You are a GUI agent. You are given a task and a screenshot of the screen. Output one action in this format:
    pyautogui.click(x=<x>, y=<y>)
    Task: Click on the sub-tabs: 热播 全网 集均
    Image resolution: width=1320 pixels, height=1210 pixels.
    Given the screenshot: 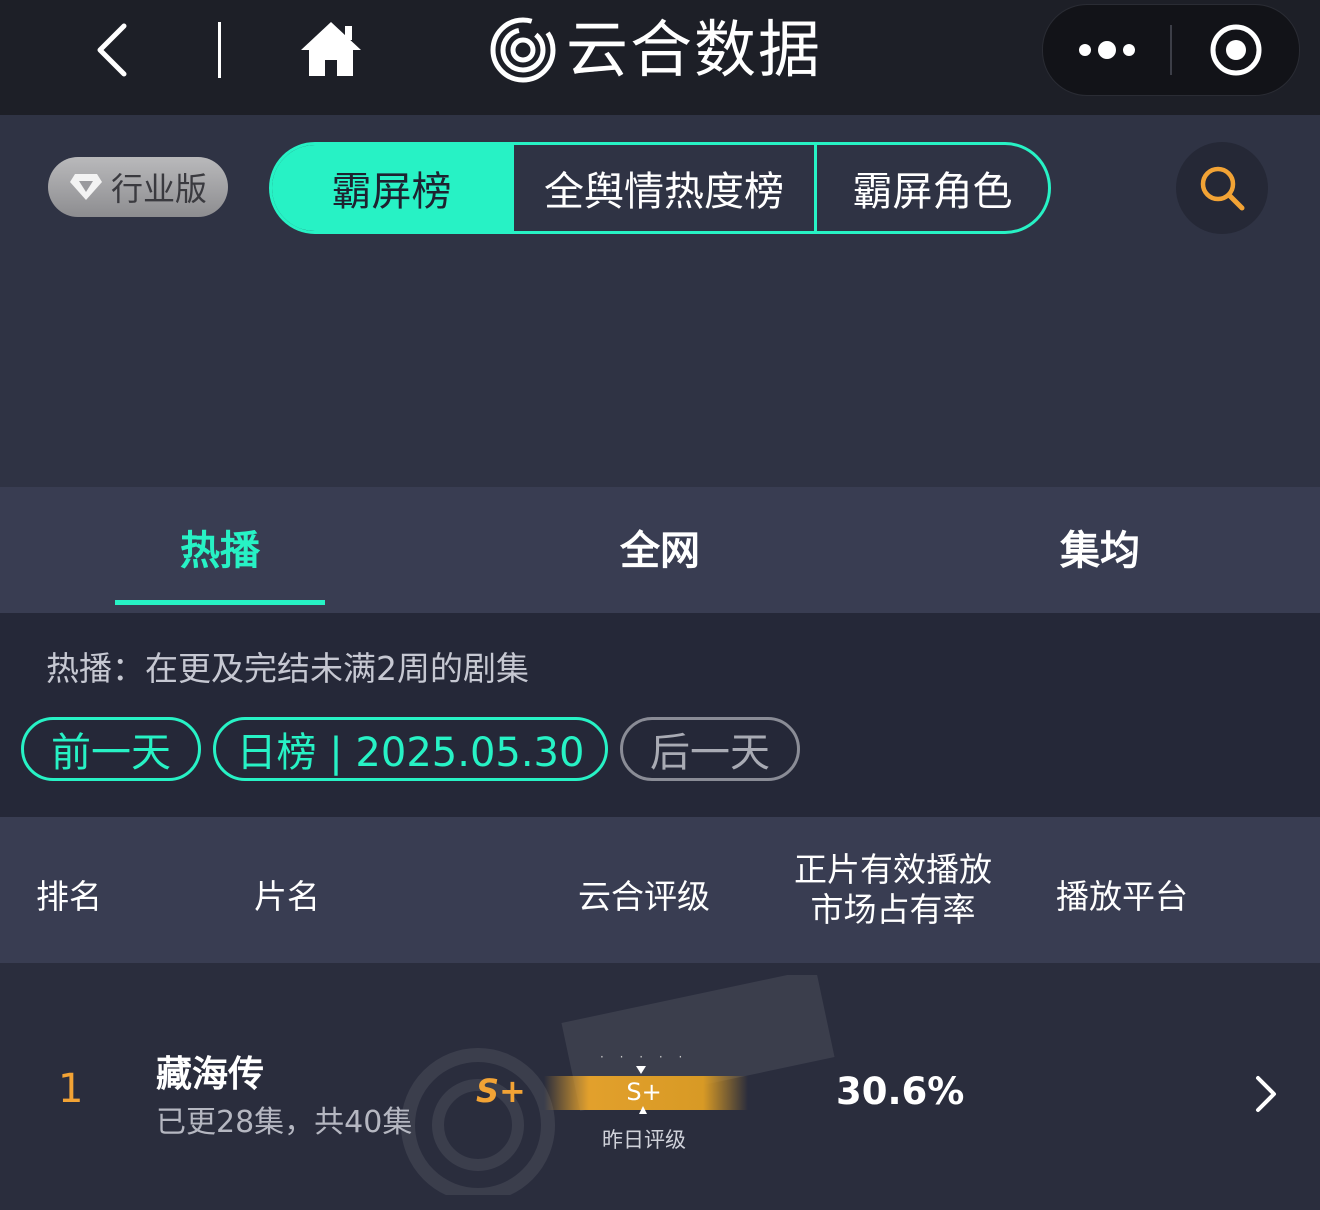 What is the action you would take?
    pyautogui.click(x=660, y=550)
    